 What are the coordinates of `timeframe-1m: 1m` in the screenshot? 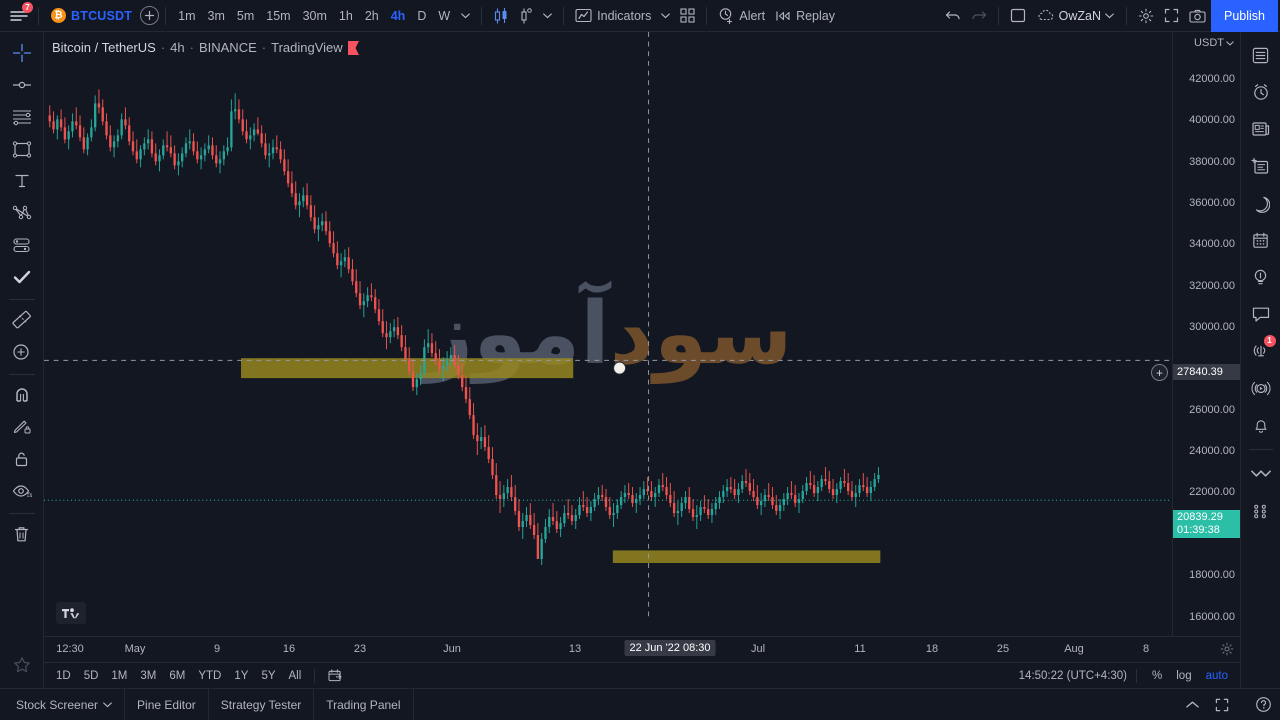 It's located at (186, 16).